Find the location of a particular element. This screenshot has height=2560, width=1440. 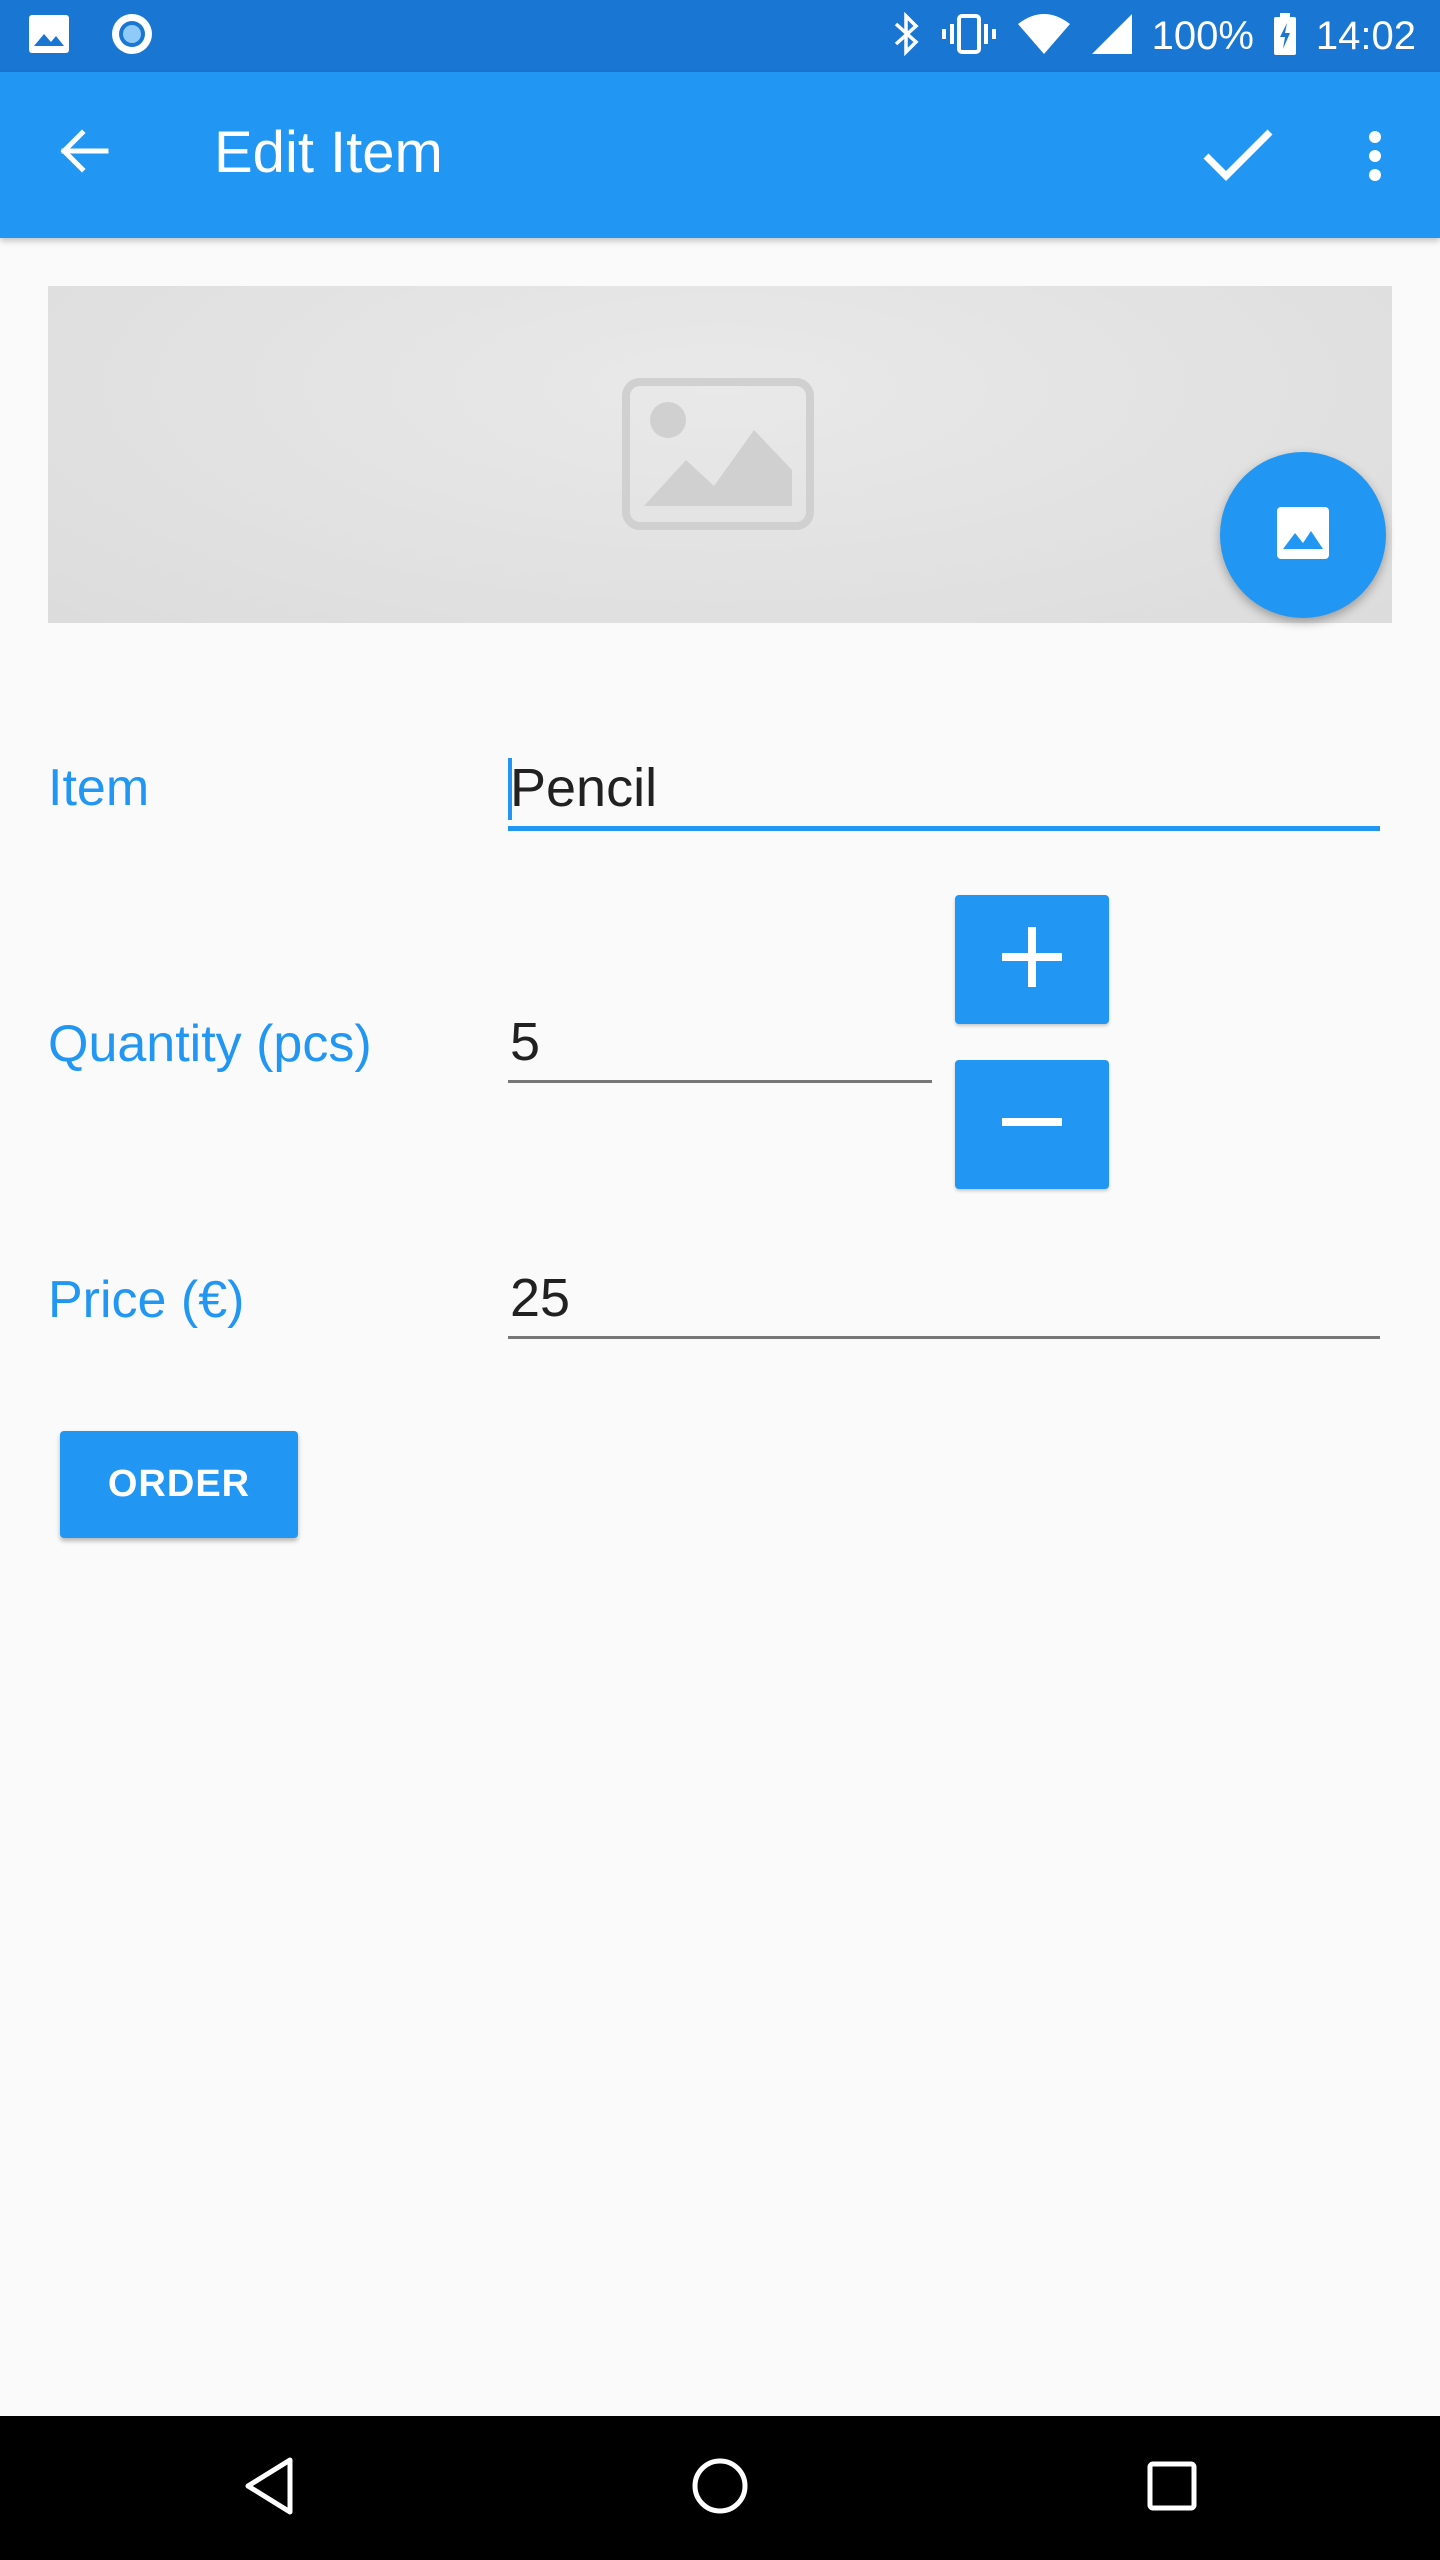

decrement-quantity-button is located at coordinates (1032, 1124).